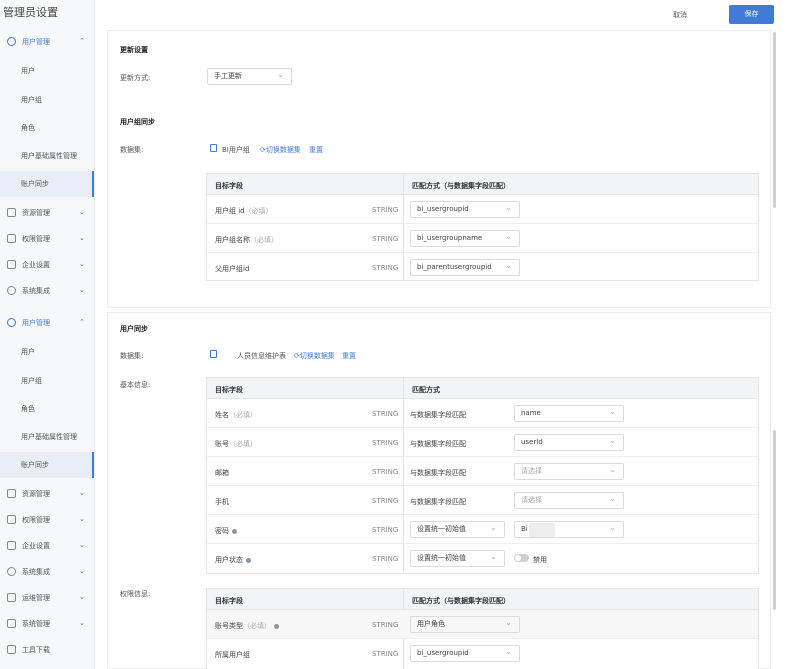 The height and width of the screenshot is (669, 796). What do you see at coordinates (47, 546) in the screenshot?
I see `sidebar-item-enterprise-2: 企业设置 ⌄` at bounding box center [47, 546].